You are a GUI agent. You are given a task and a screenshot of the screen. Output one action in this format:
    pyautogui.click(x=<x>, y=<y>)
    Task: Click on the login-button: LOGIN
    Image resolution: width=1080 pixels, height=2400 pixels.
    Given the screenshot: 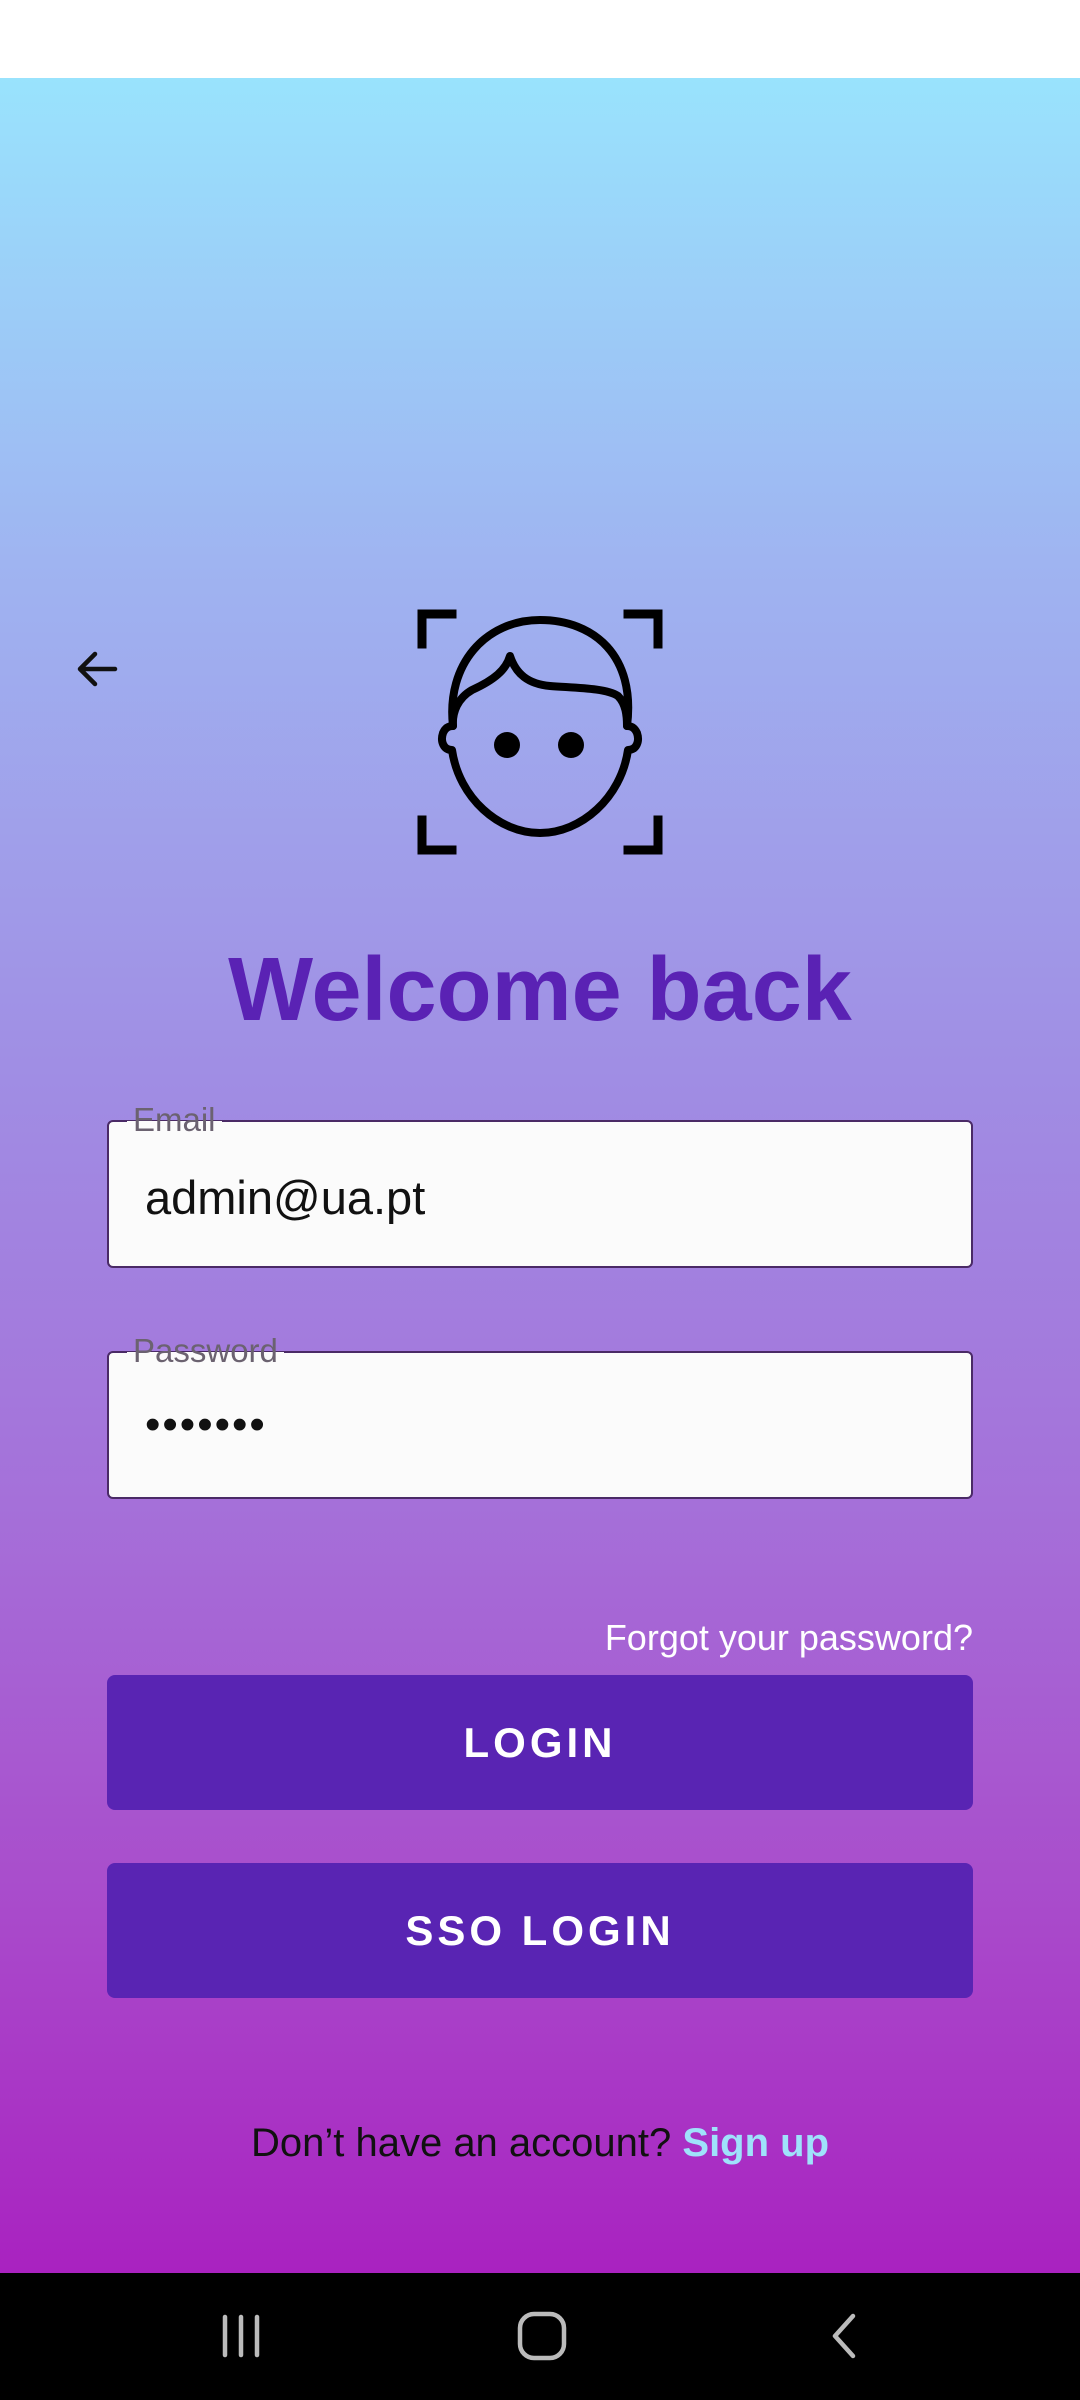 What is the action you would take?
    pyautogui.click(x=540, y=1742)
    